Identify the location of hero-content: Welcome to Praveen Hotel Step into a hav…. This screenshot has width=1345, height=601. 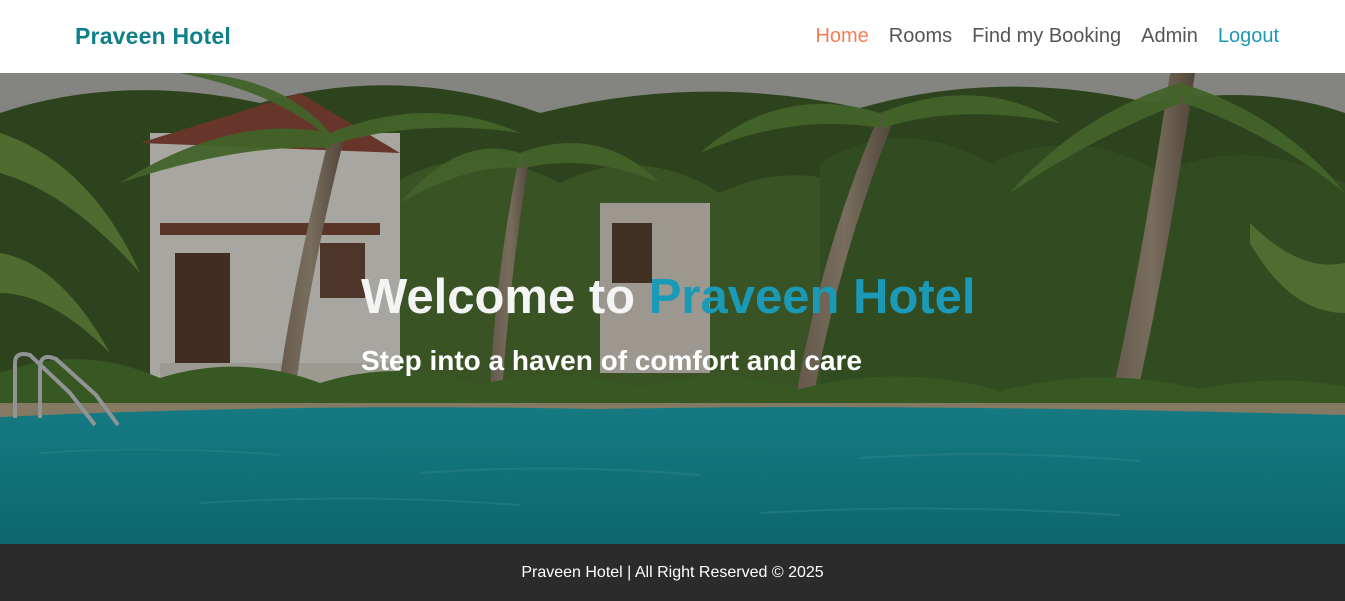
(668, 323).